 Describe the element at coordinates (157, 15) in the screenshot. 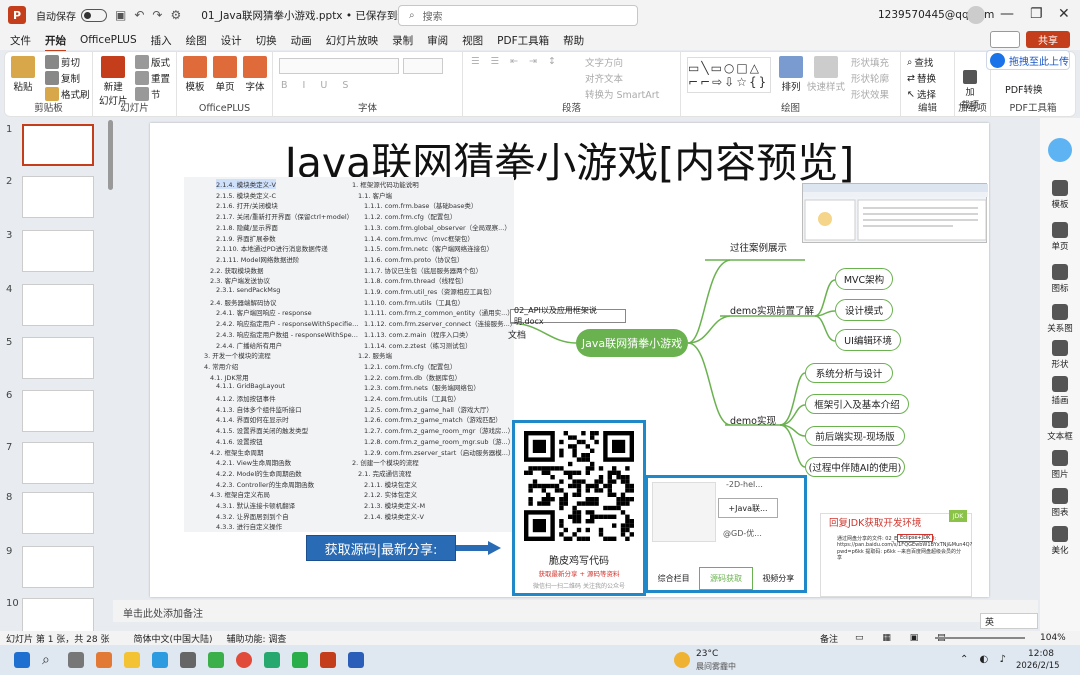

I see `redo-icon: ↷` at that location.